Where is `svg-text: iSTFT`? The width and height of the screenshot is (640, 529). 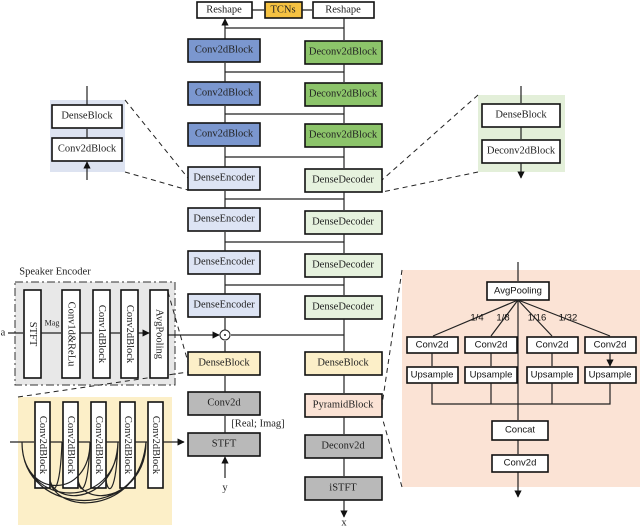
svg-text: iSTFT is located at coordinates (343, 488).